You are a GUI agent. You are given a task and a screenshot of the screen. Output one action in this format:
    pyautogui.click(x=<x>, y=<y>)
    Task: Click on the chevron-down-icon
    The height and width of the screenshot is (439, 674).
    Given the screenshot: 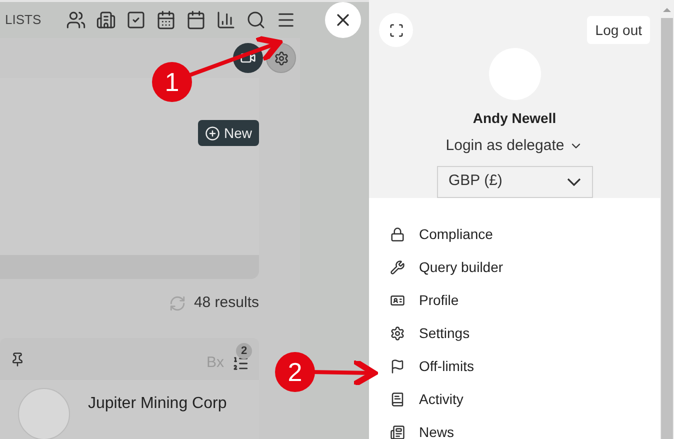 What is the action you would take?
    pyautogui.click(x=573, y=182)
    